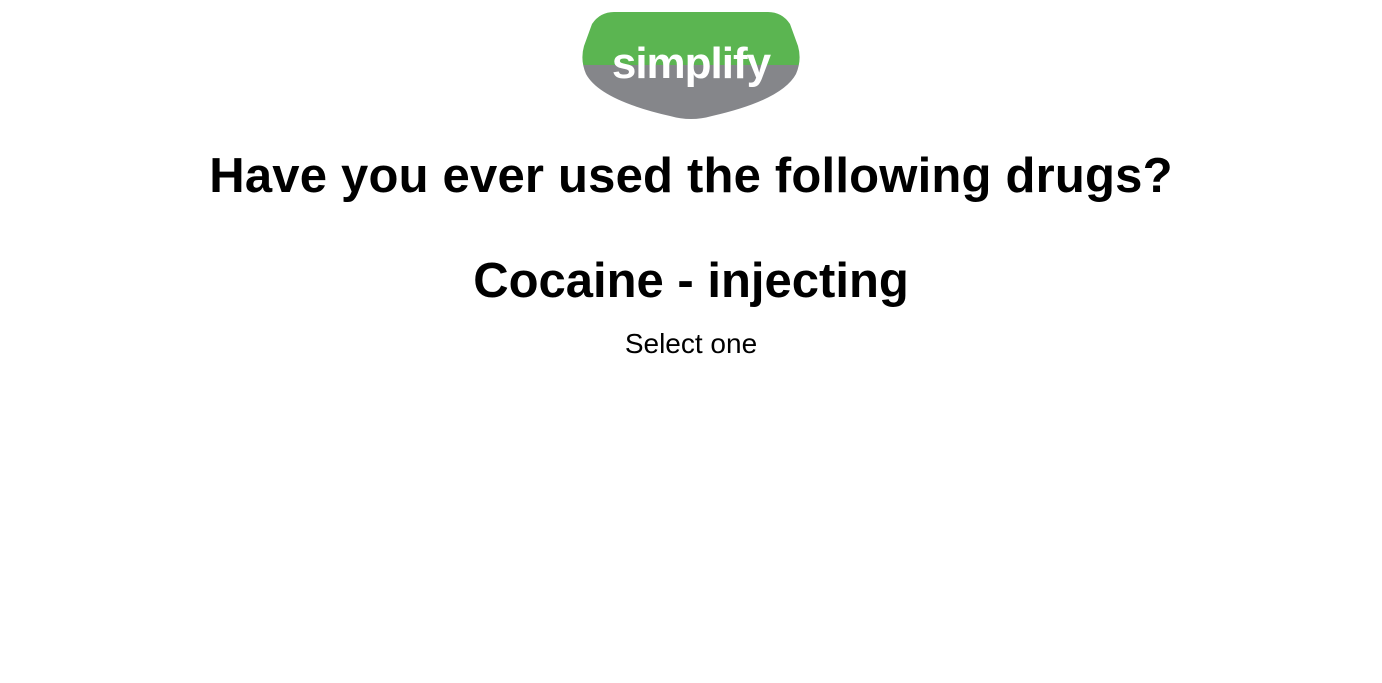  I want to click on question-title: Have you ever used the following drugs?, so click(691, 176).